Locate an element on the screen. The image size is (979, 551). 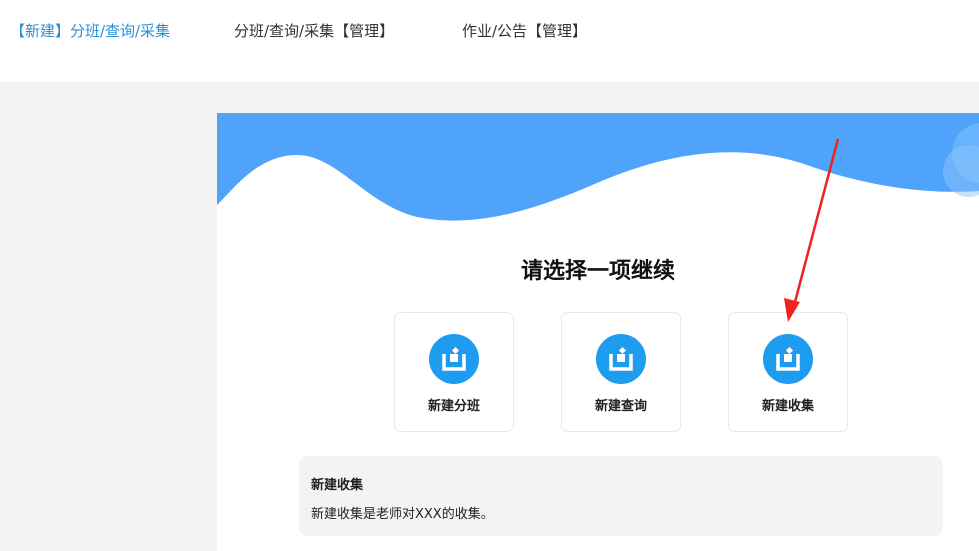
top-nav: 【新建】分班/查询/采集 分班/查询/采集【管理】 作业/公告【管理】 is located at coordinates (489, 41).